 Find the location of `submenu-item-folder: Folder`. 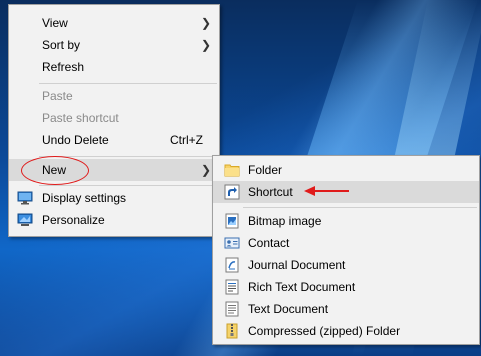

submenu-item-folder: Folder is located at coordinates (346, 170).